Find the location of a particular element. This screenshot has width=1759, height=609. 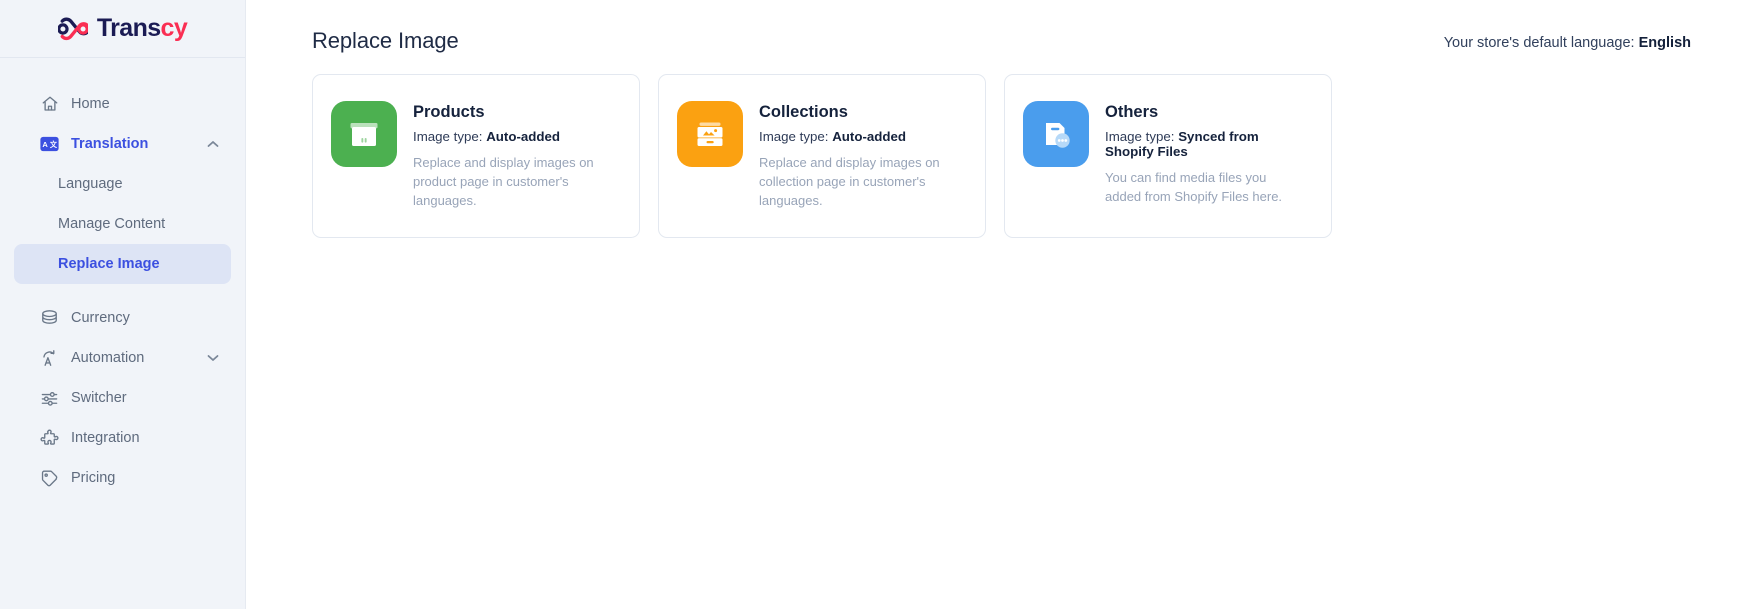

sidebar-item-manage-content: Manage Content is located at coordinates (122, 224).